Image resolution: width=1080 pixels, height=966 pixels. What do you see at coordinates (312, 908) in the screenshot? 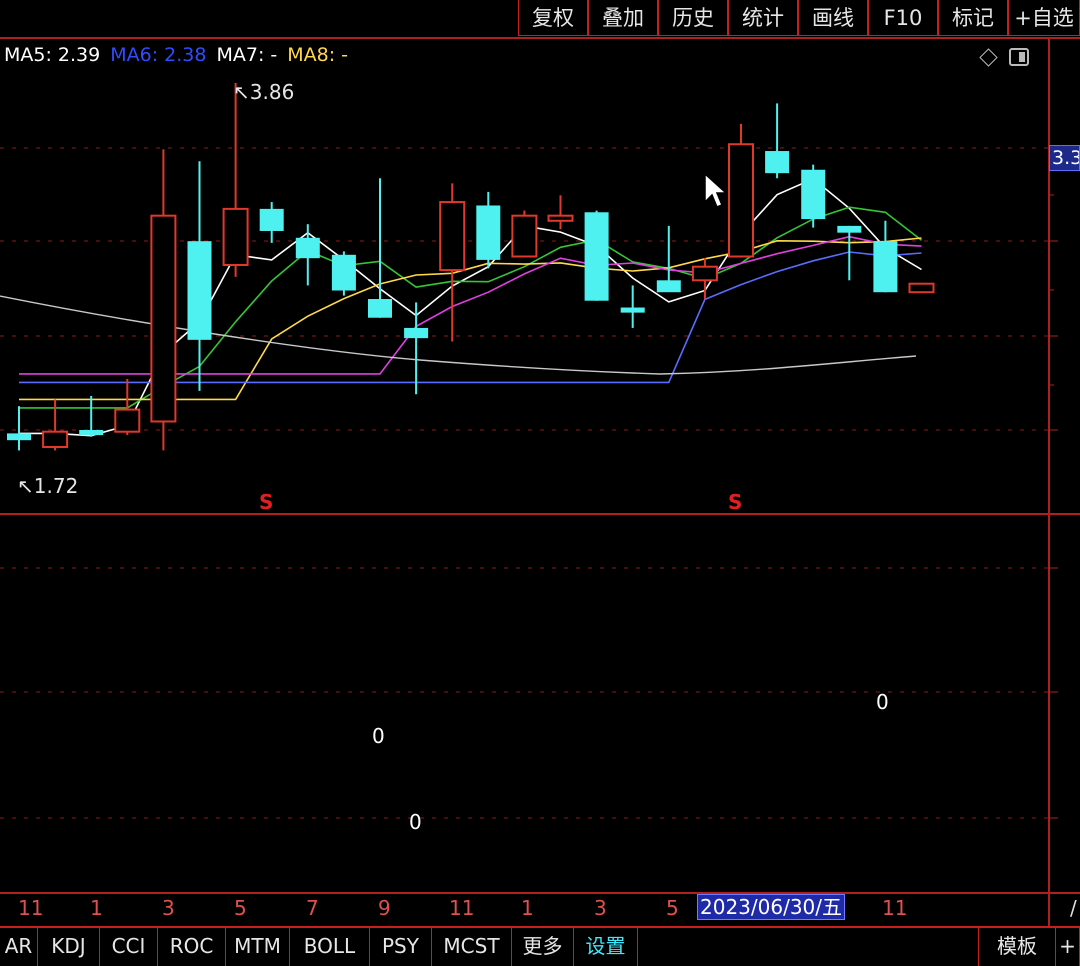
I see `x-tick-label: 7` at bounding box center [312, 908].